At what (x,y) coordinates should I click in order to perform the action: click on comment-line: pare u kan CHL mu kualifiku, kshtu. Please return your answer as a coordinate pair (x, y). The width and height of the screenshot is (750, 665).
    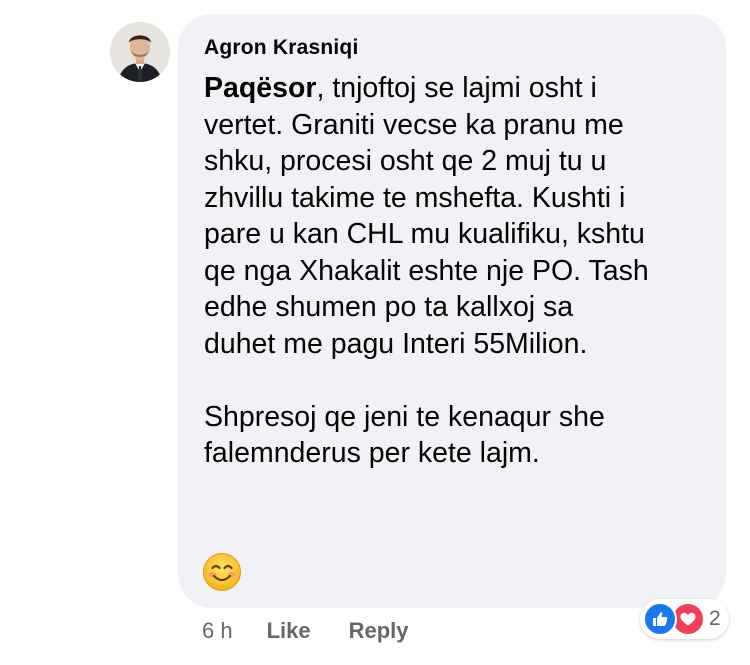
    Looking at the image, I should click on (424, 234).